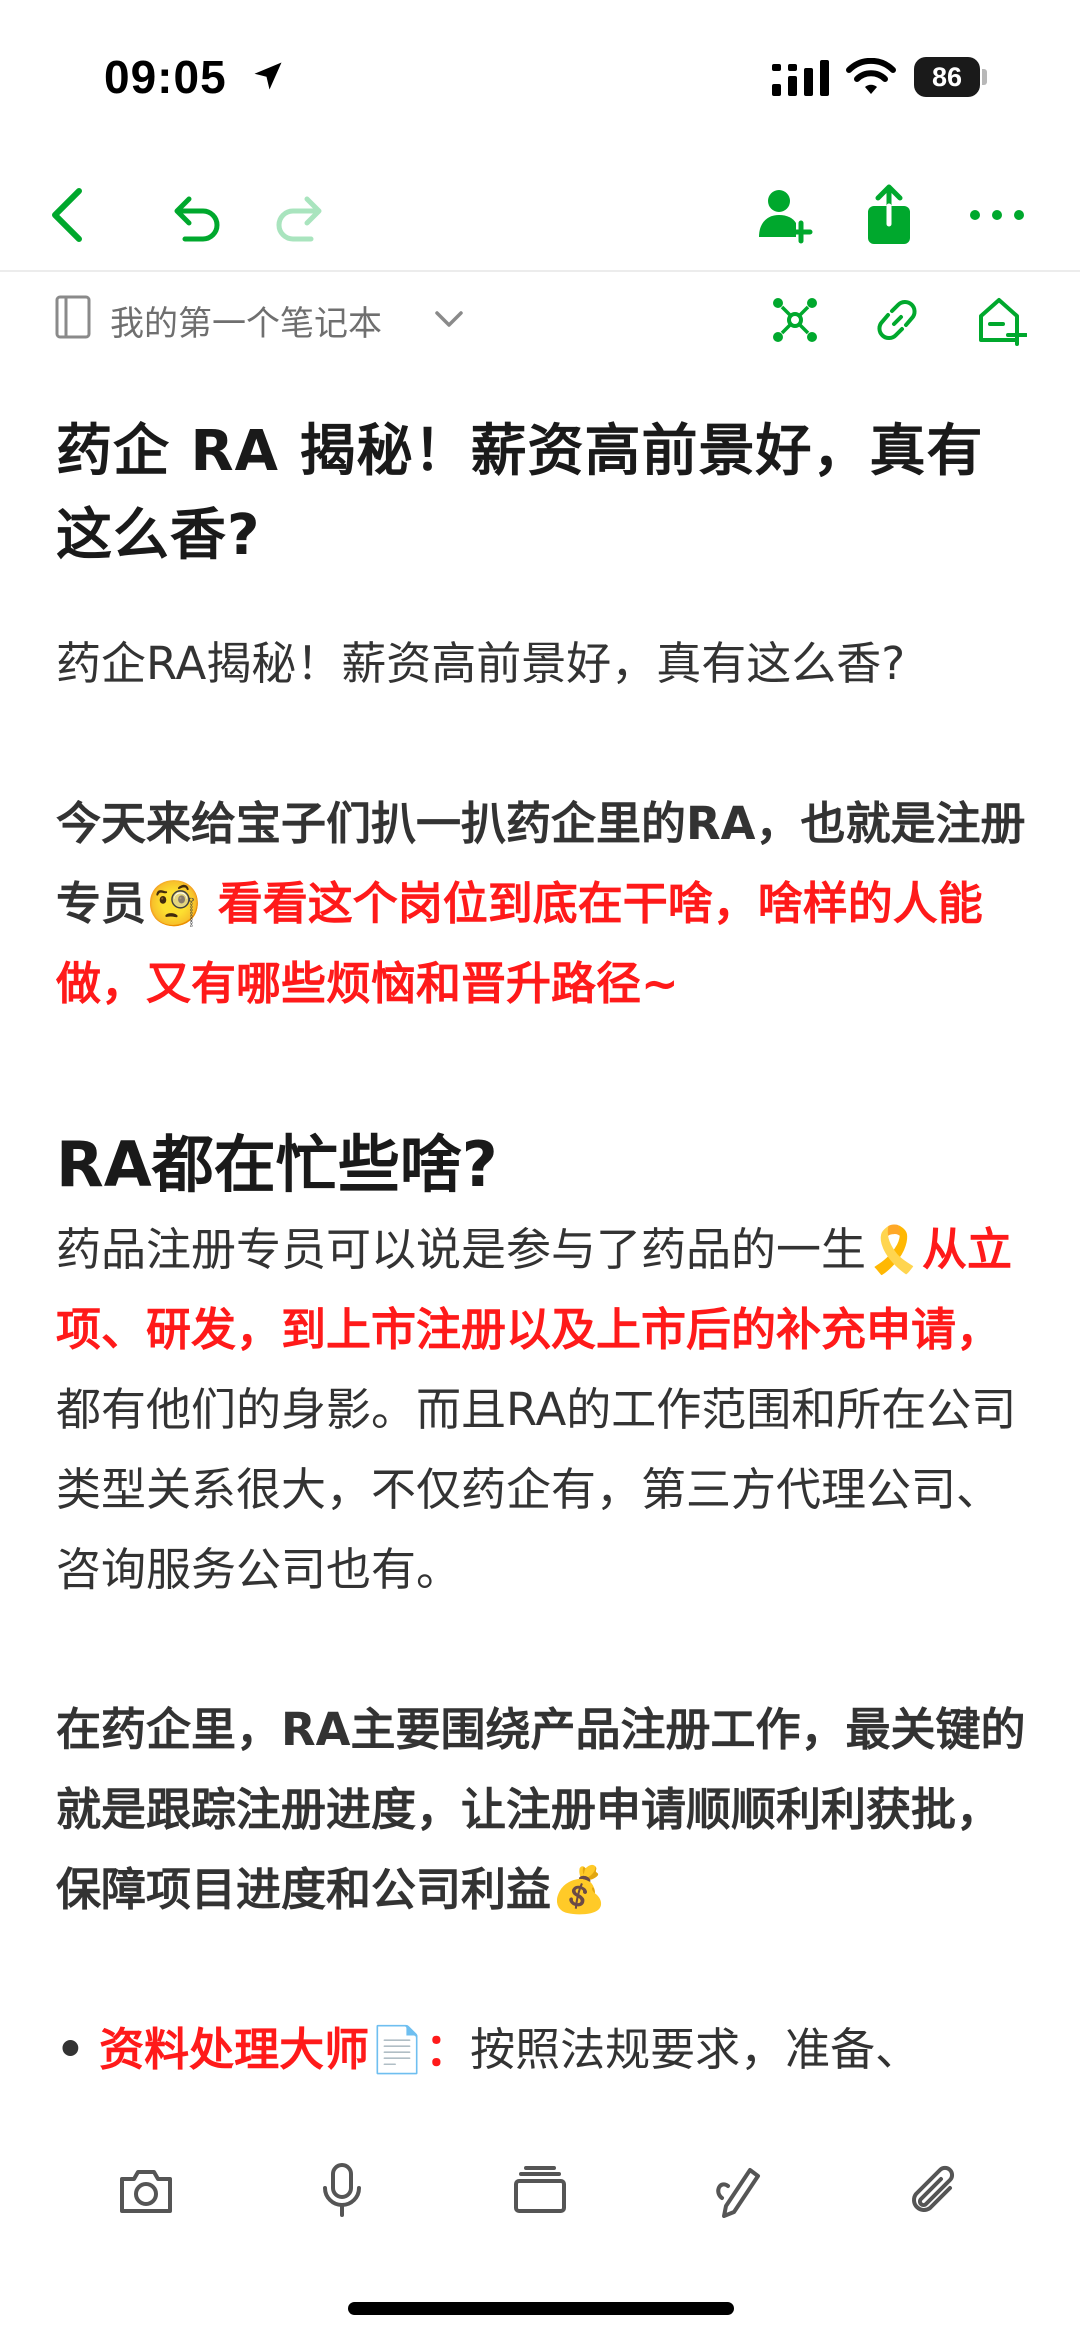  I want to click on export-button, so click(889, 215).